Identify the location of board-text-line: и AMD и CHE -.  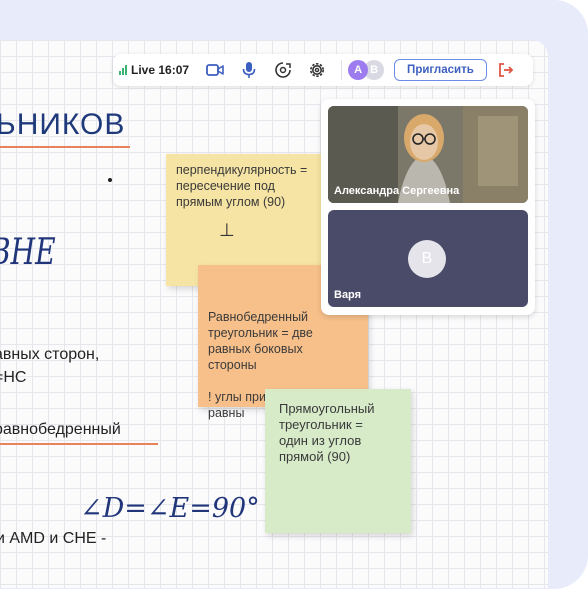
(53, 538).